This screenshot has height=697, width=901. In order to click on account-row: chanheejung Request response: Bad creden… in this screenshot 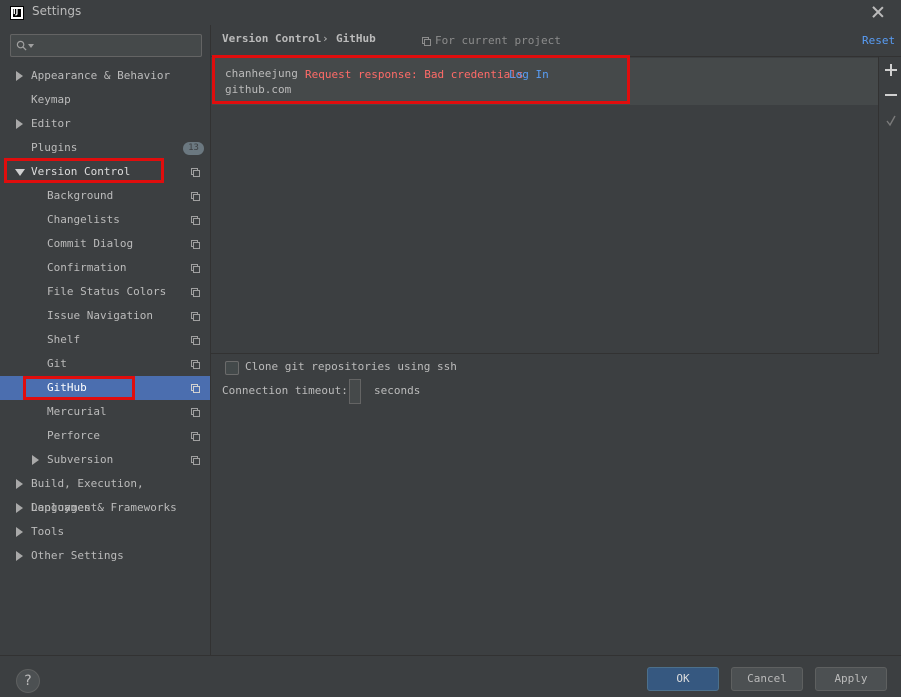, I will do `click(545, 81)`.